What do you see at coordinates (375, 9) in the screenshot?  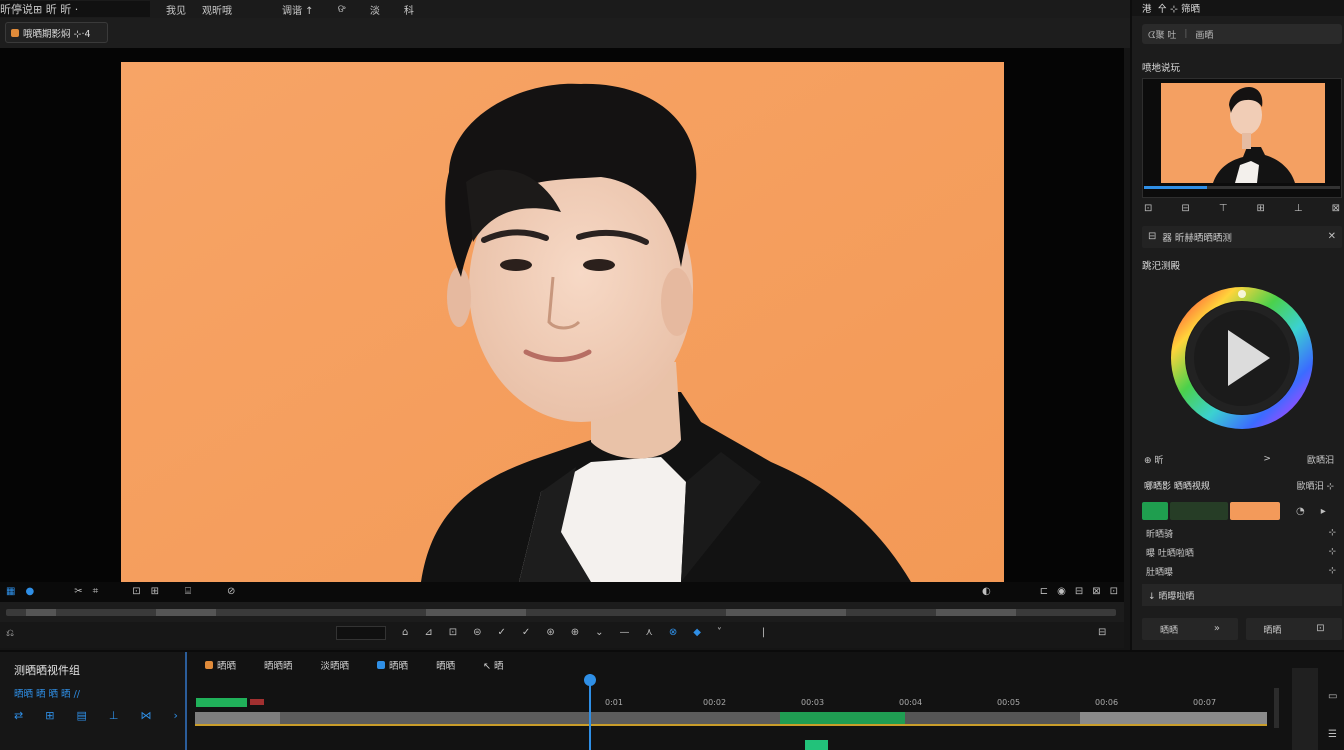 I see `menu-item: 淡` at bounding box center [375, 9].